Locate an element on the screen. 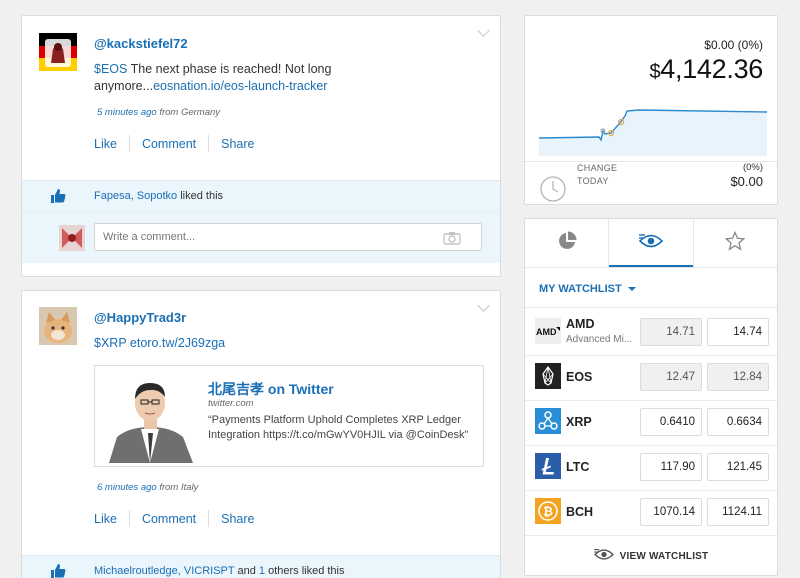 This screenshot has height=578, width=800. tab-watchlist is located at coordinates (651, 243).